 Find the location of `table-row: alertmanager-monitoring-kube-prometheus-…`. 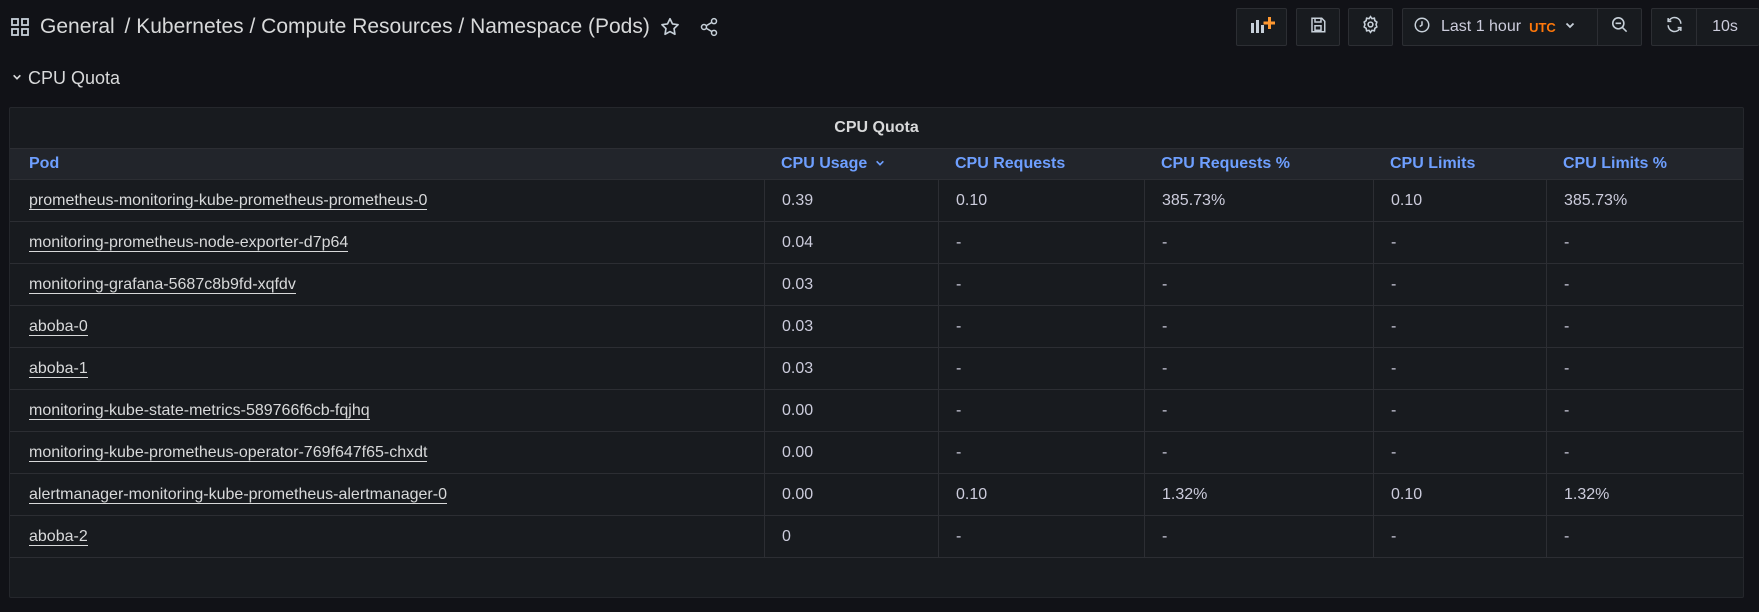

table-row: alertmanager-monitoring-kube-prometheus-… is located at coordinates (876, 495).